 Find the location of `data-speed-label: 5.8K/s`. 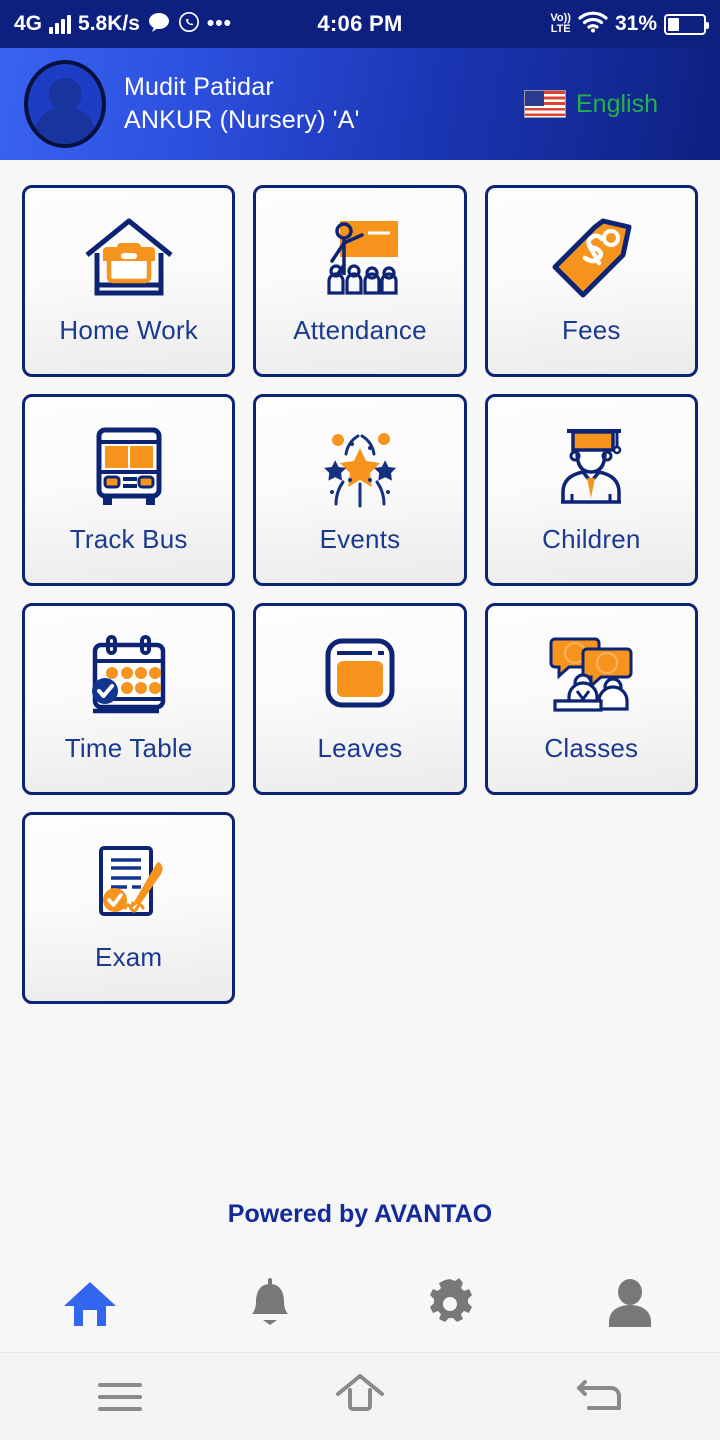

data-speed-label: 5.8K/s is located at coordinates (109, 23).